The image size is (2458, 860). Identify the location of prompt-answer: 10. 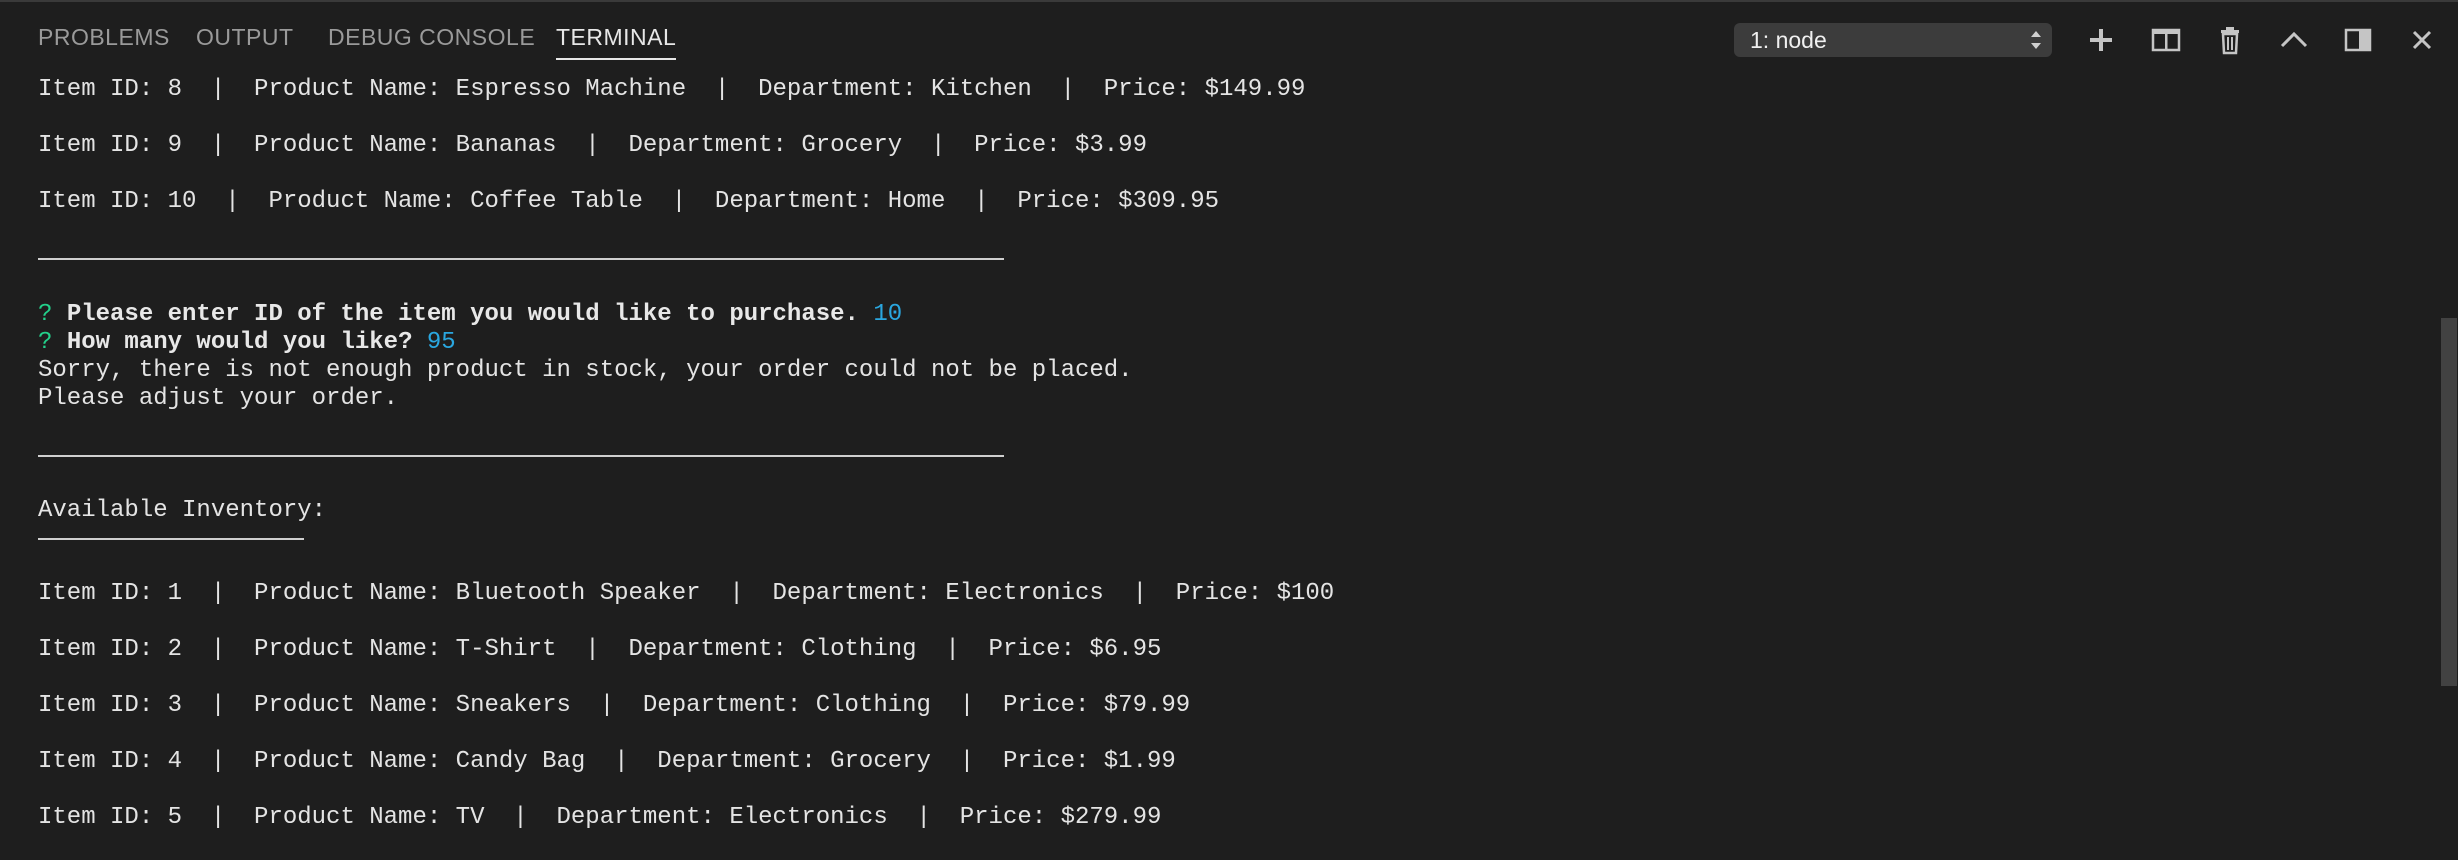
(888, 314).